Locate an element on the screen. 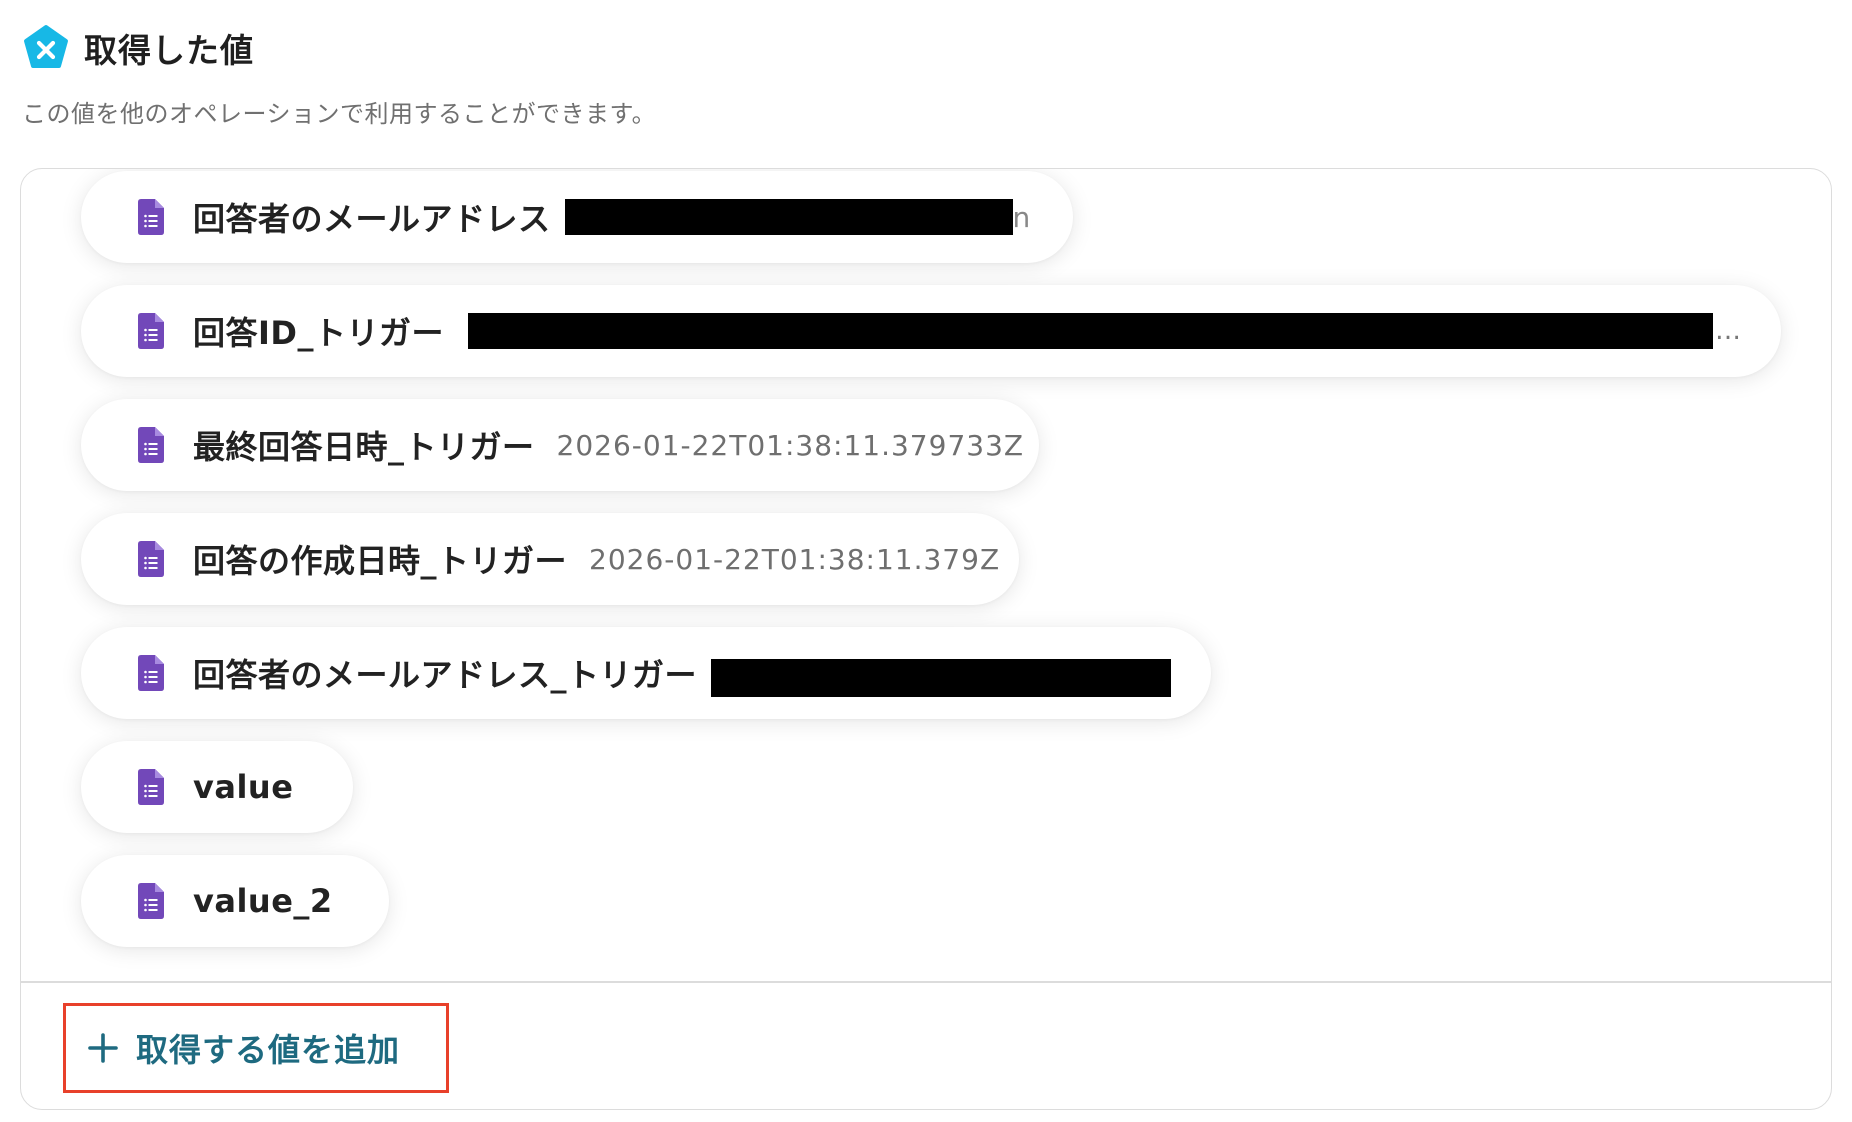  value-pill-last-response-time: 最終回答日時_トリガー 2026-01-22T01:38:11.379733Z is located at coordinates (560, 445).